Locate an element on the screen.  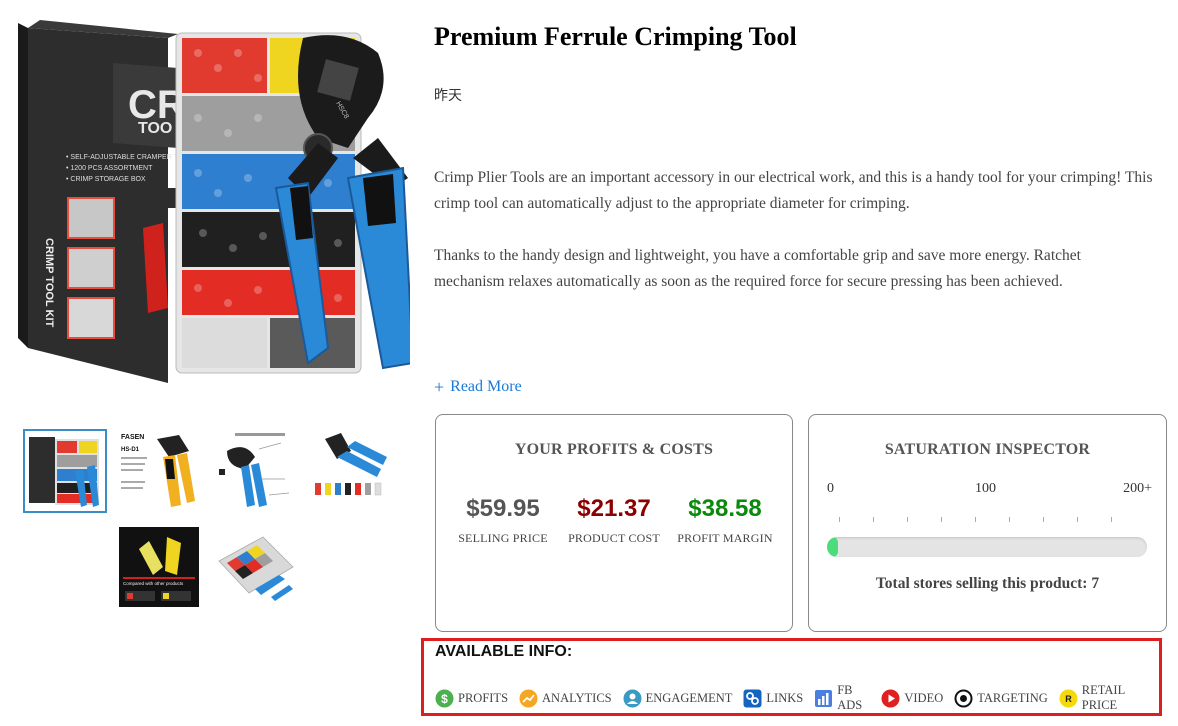
total-stores-text: Total stores selling this product: 7 is located at coordinates (987, 583).